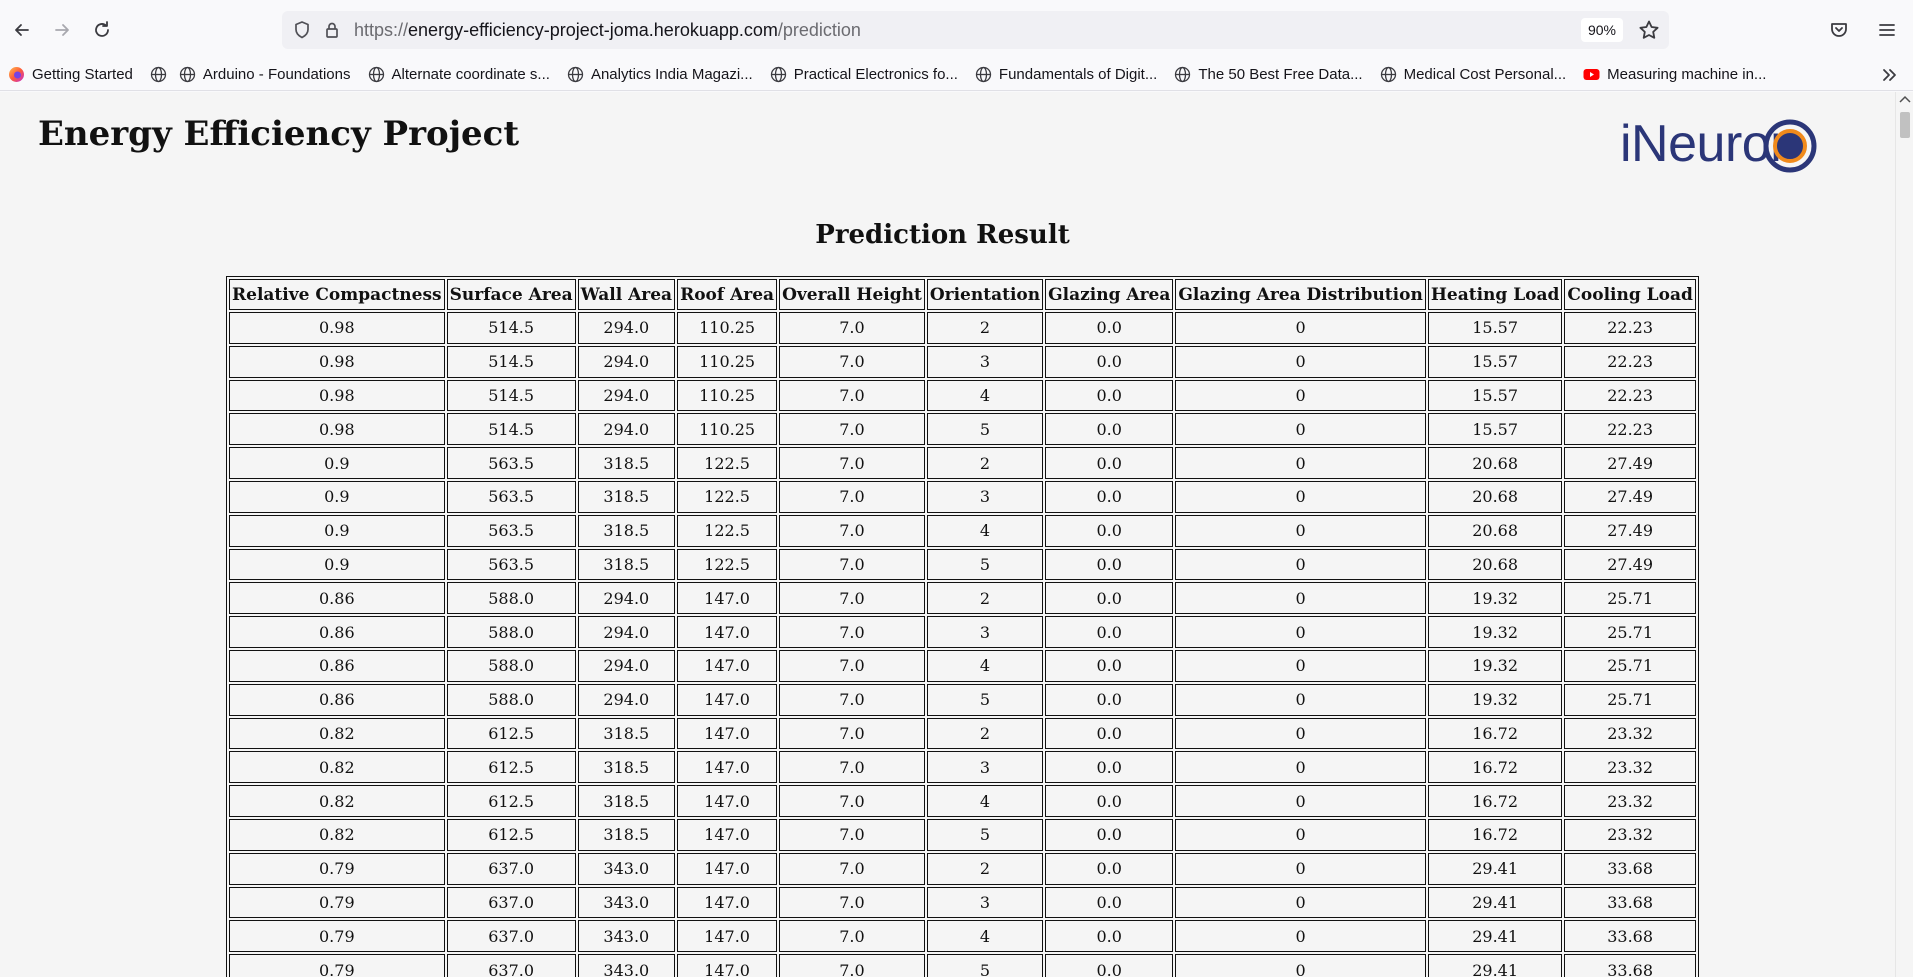 The width and height of the screenshot is (1913, 977). What do you see at coordinates (1649, 30) in the screenshot?
I see `bookmark-star-icon` at bounding box center [1649, 30].